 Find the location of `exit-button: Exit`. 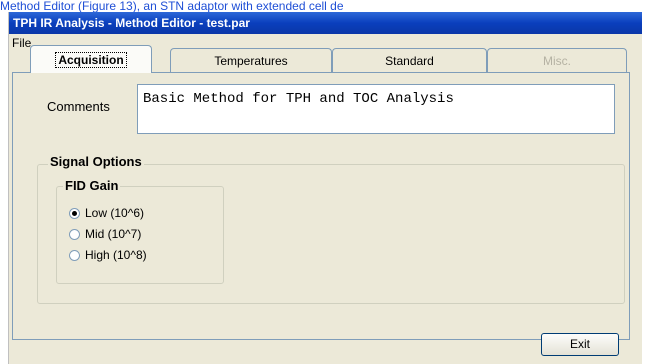

exit-button: Exit is located at coordinates (580, 344).